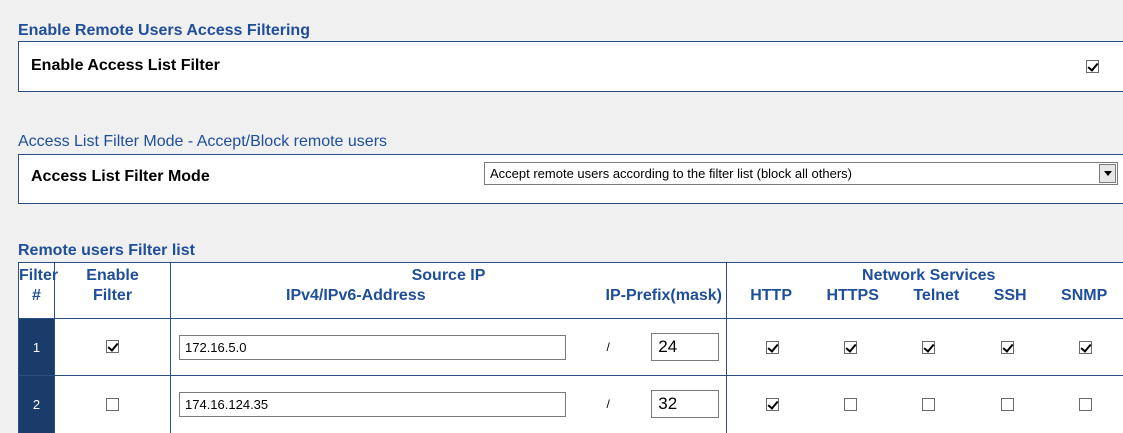 The width and height of the screenshot is (1123, 433). I want to click on section-title-enable-filtering: Enable Remote Users Access Filtering, so click(164, 31).